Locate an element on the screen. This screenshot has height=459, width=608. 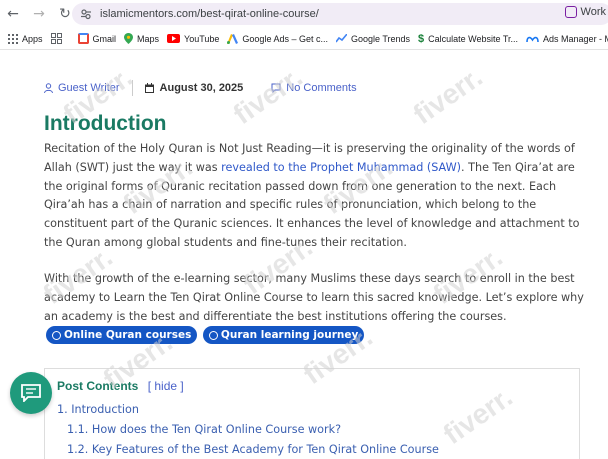
author-name: Guest Writer is located at coordinates (89, 88).